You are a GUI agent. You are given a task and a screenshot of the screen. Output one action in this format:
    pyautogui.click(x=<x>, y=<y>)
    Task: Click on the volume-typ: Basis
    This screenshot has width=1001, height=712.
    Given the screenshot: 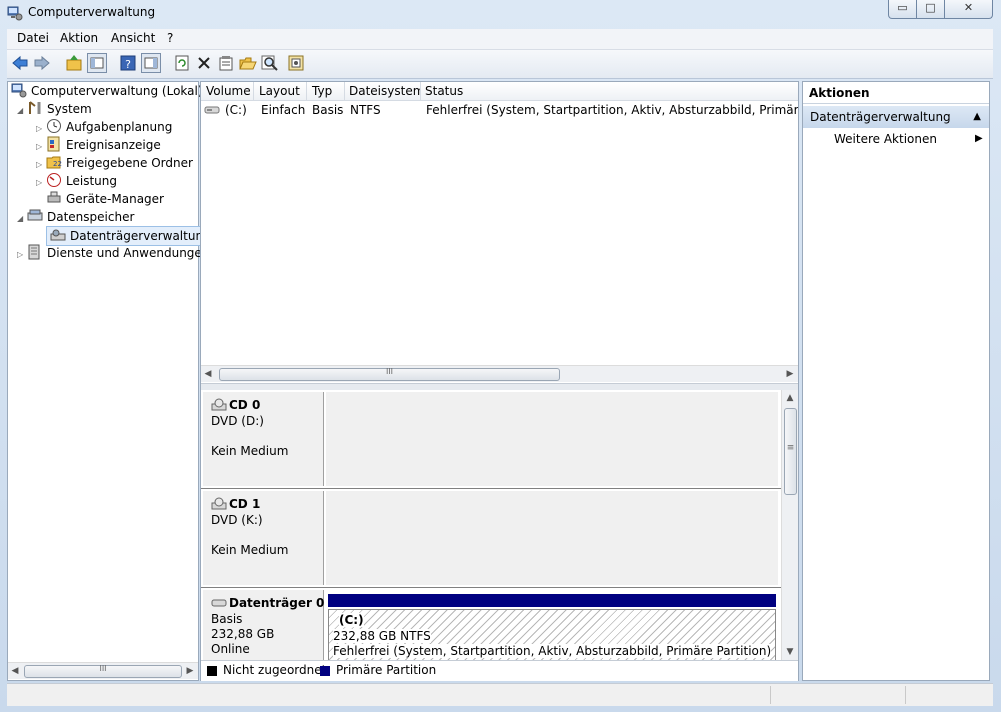 What is the action you would take?
    pyautogui.click(x=328, y=110)
    